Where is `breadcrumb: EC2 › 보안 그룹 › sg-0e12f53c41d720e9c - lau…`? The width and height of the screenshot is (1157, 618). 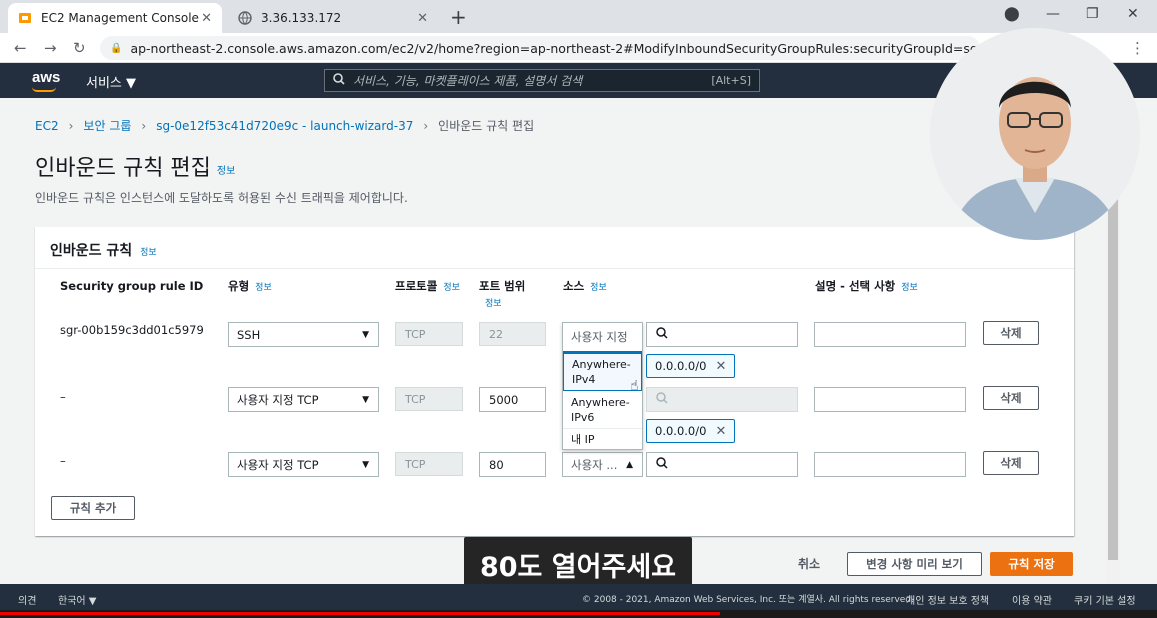
breadcrumb: EC2 › 보안 그룹 › sg-0e12f53c41d720e9c - lau… is located at coordinates (284, 125).